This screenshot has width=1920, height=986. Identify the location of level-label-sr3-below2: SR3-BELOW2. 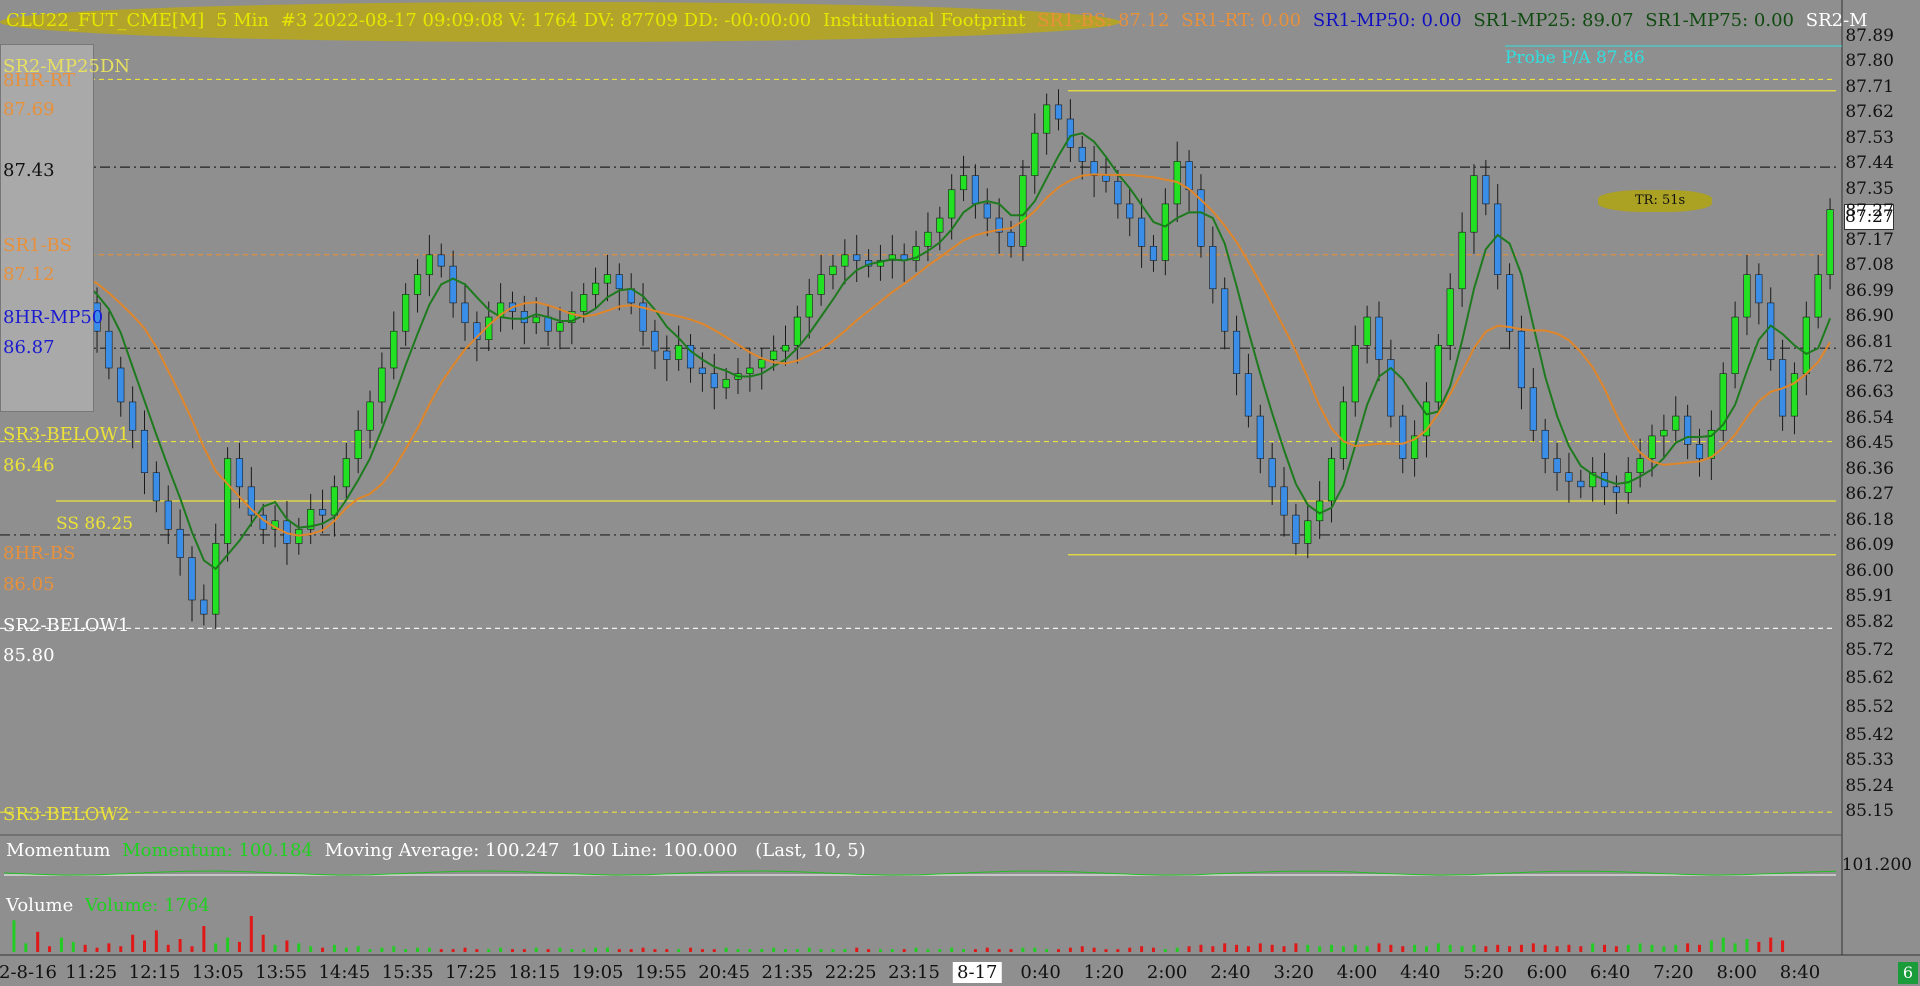
(66, 814).